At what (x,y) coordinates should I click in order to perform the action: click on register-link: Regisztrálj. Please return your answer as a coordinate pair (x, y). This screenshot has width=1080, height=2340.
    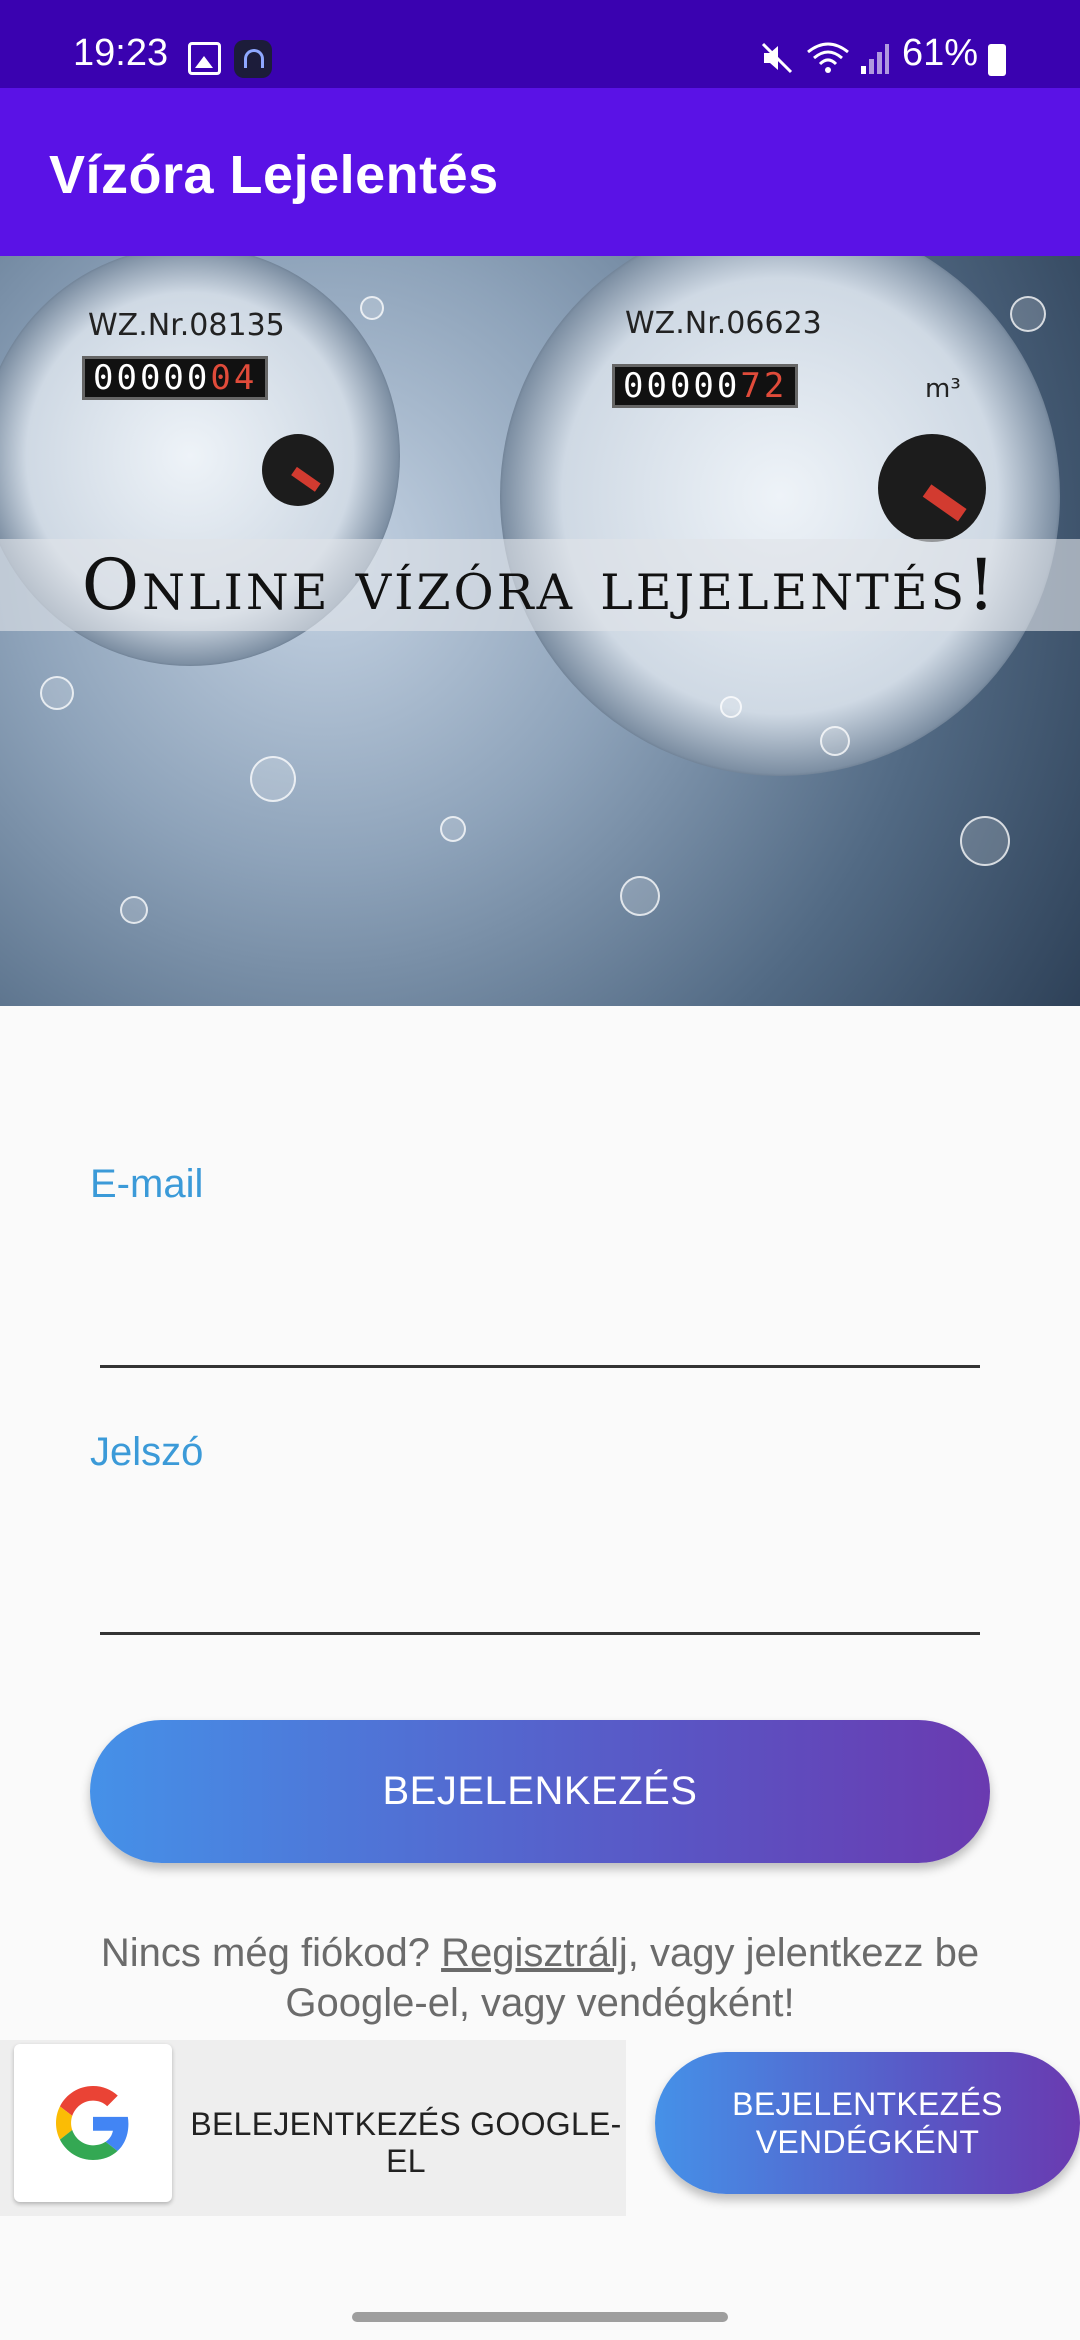
    Looking at the image, I should click on (534, 1953).